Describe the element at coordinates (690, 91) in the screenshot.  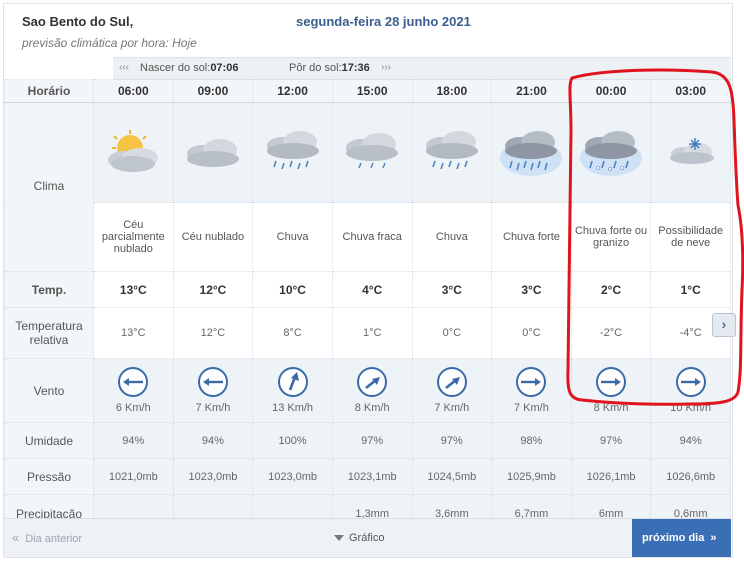
I see `time-cell: 03:00` at that location.